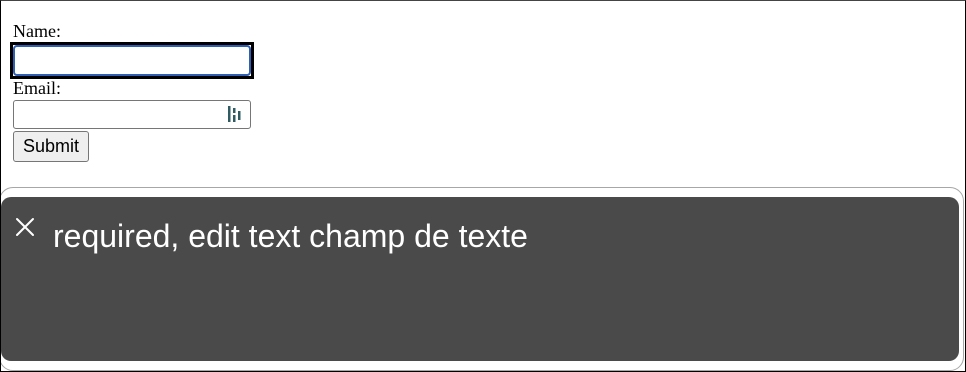 This screenshot has height=372, width=966. I want to click on email-input, so click(132, 114).